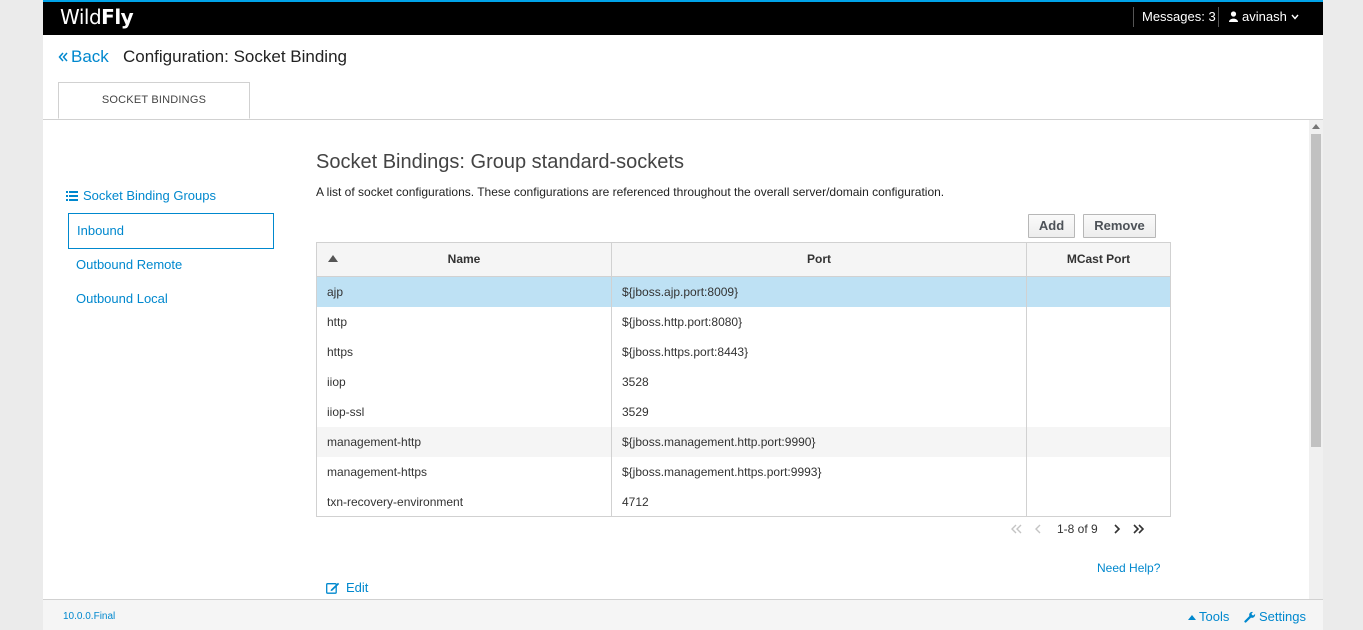 The height and width of the screenshot is (630, 1363). I want to click on back-label: Back, so click(90, 56).